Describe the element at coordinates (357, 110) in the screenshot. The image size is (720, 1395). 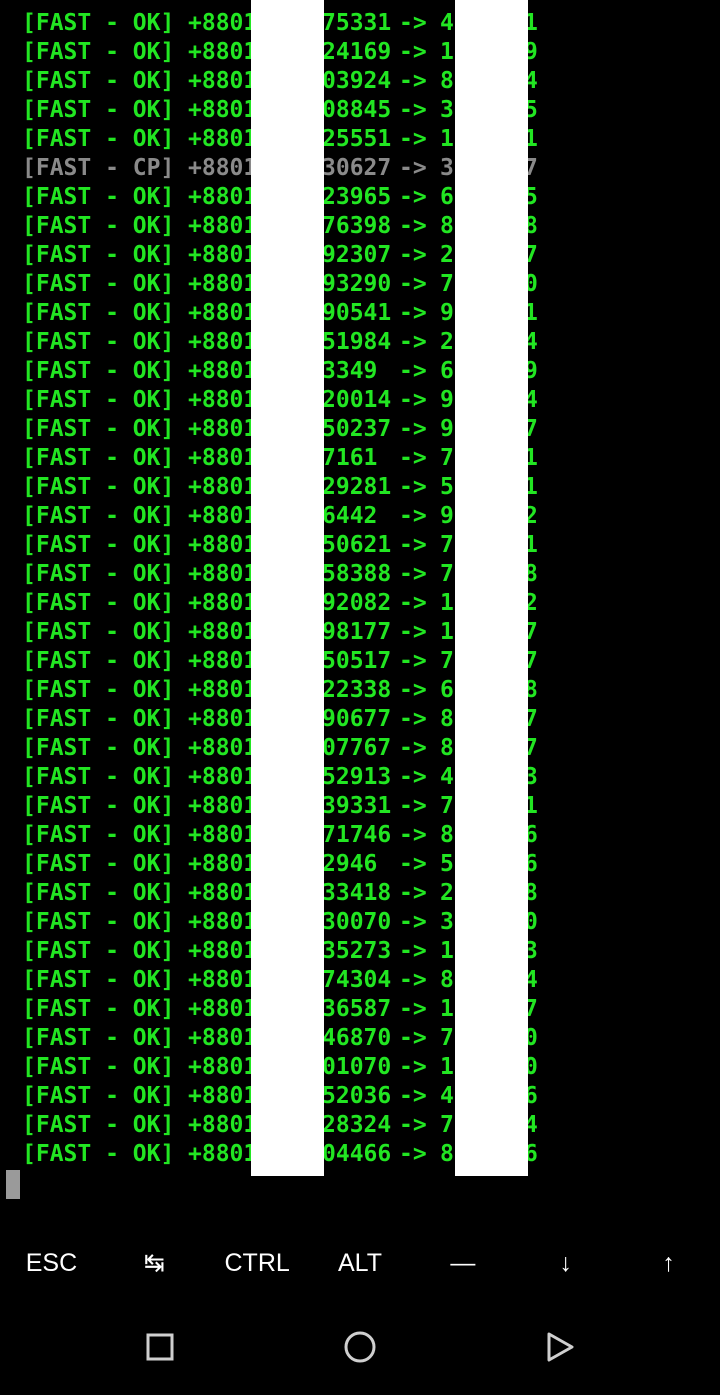
I see `phone-suffix: 08845` at that location.